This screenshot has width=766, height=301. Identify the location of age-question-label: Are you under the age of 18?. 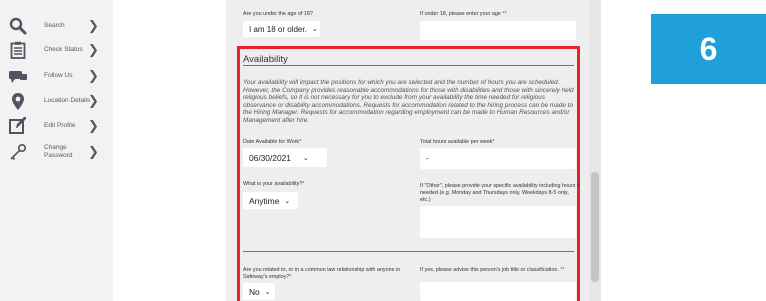
(278, 14).